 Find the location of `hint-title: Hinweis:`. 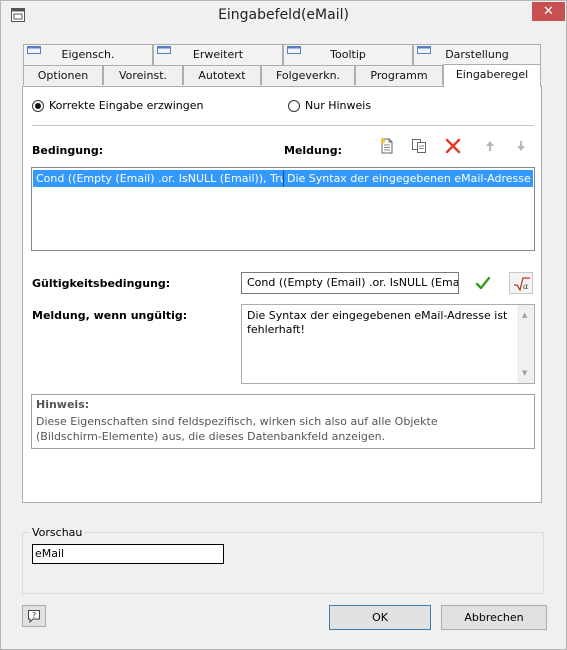

hint-title: Hinweis: is located at coordinates (63, 404).